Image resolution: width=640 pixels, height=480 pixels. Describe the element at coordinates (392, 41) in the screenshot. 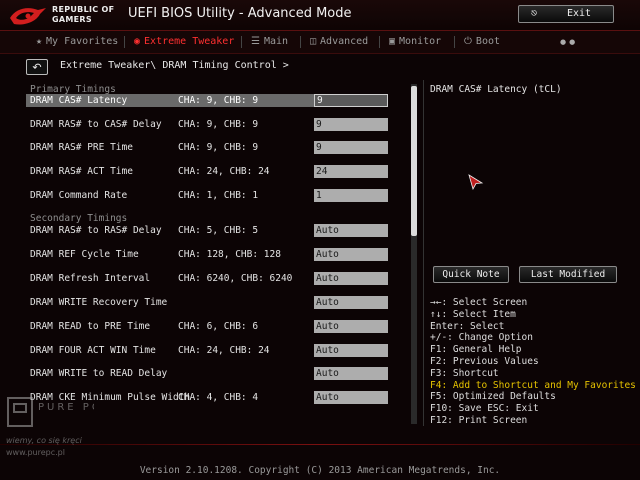

I see `monitor-icon: ▣` at that location.